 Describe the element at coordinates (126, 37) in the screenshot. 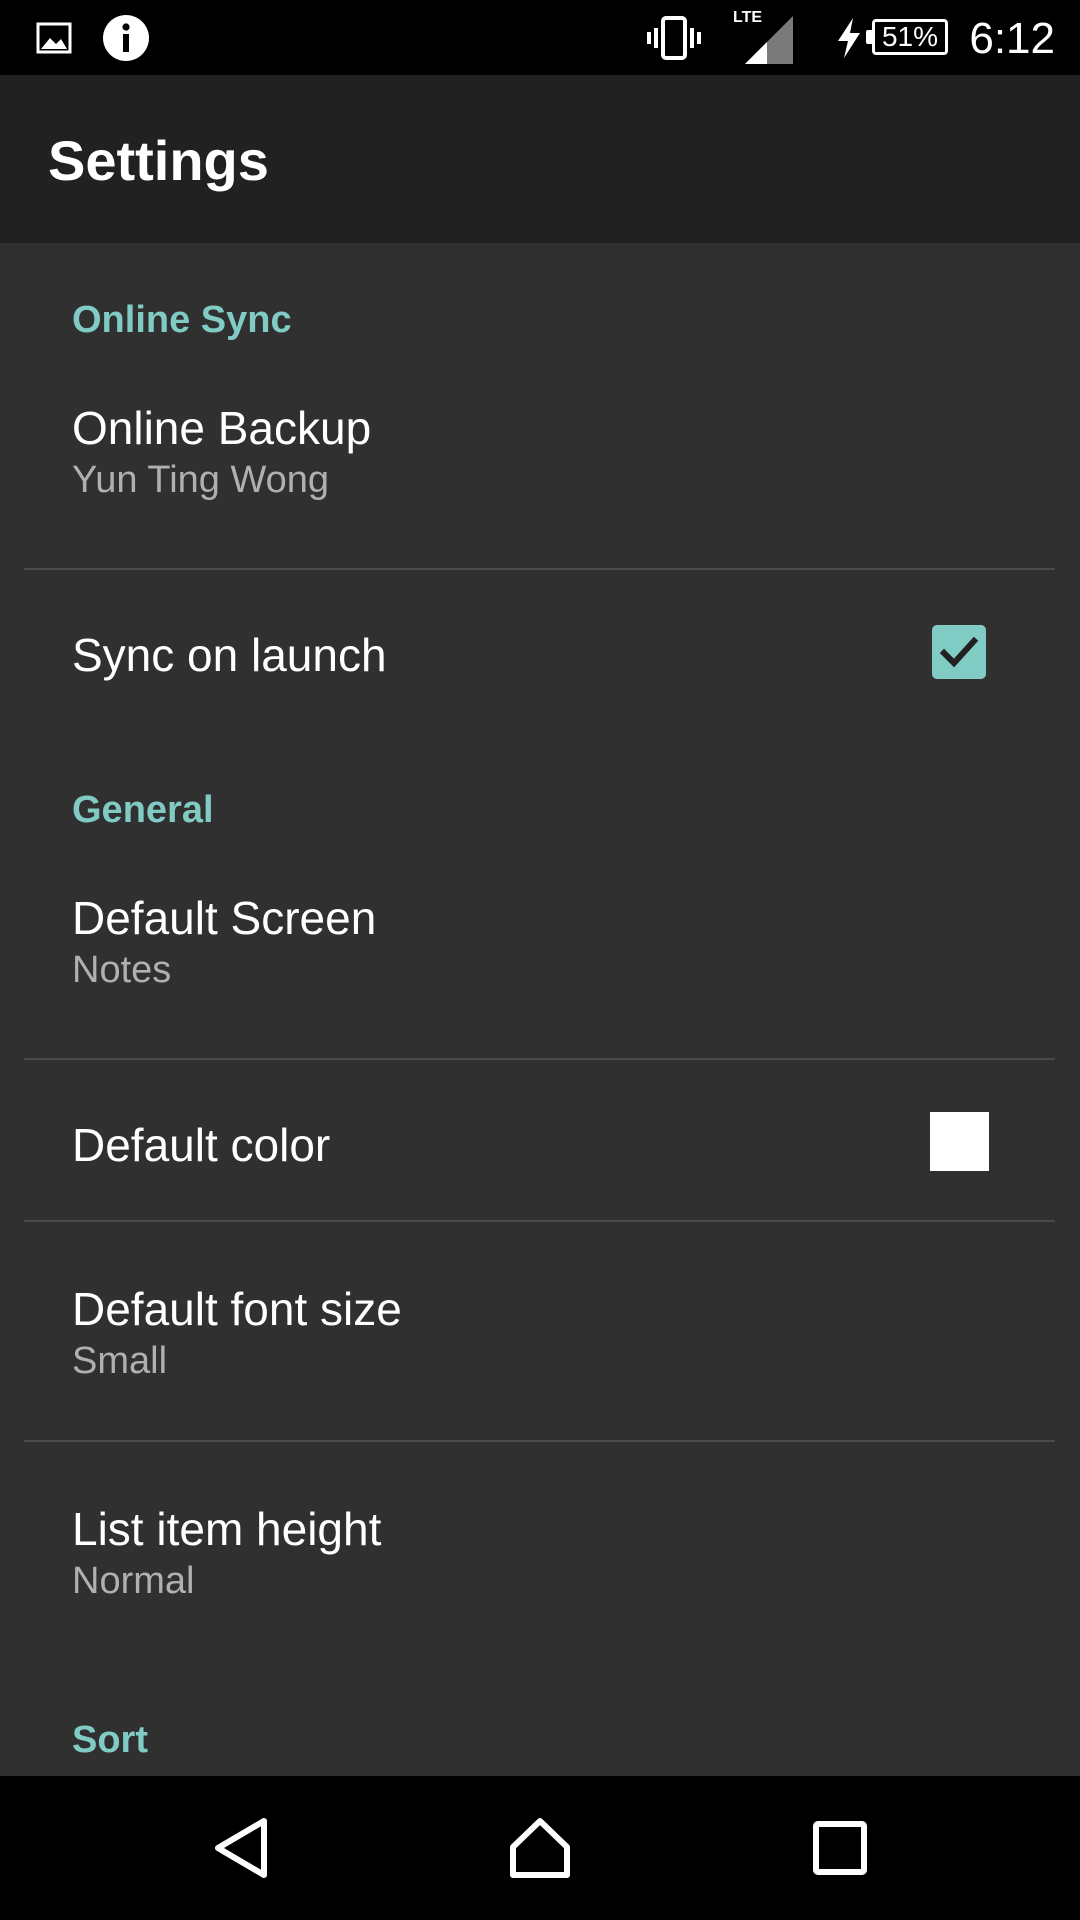

I see `info-icon` at that location.